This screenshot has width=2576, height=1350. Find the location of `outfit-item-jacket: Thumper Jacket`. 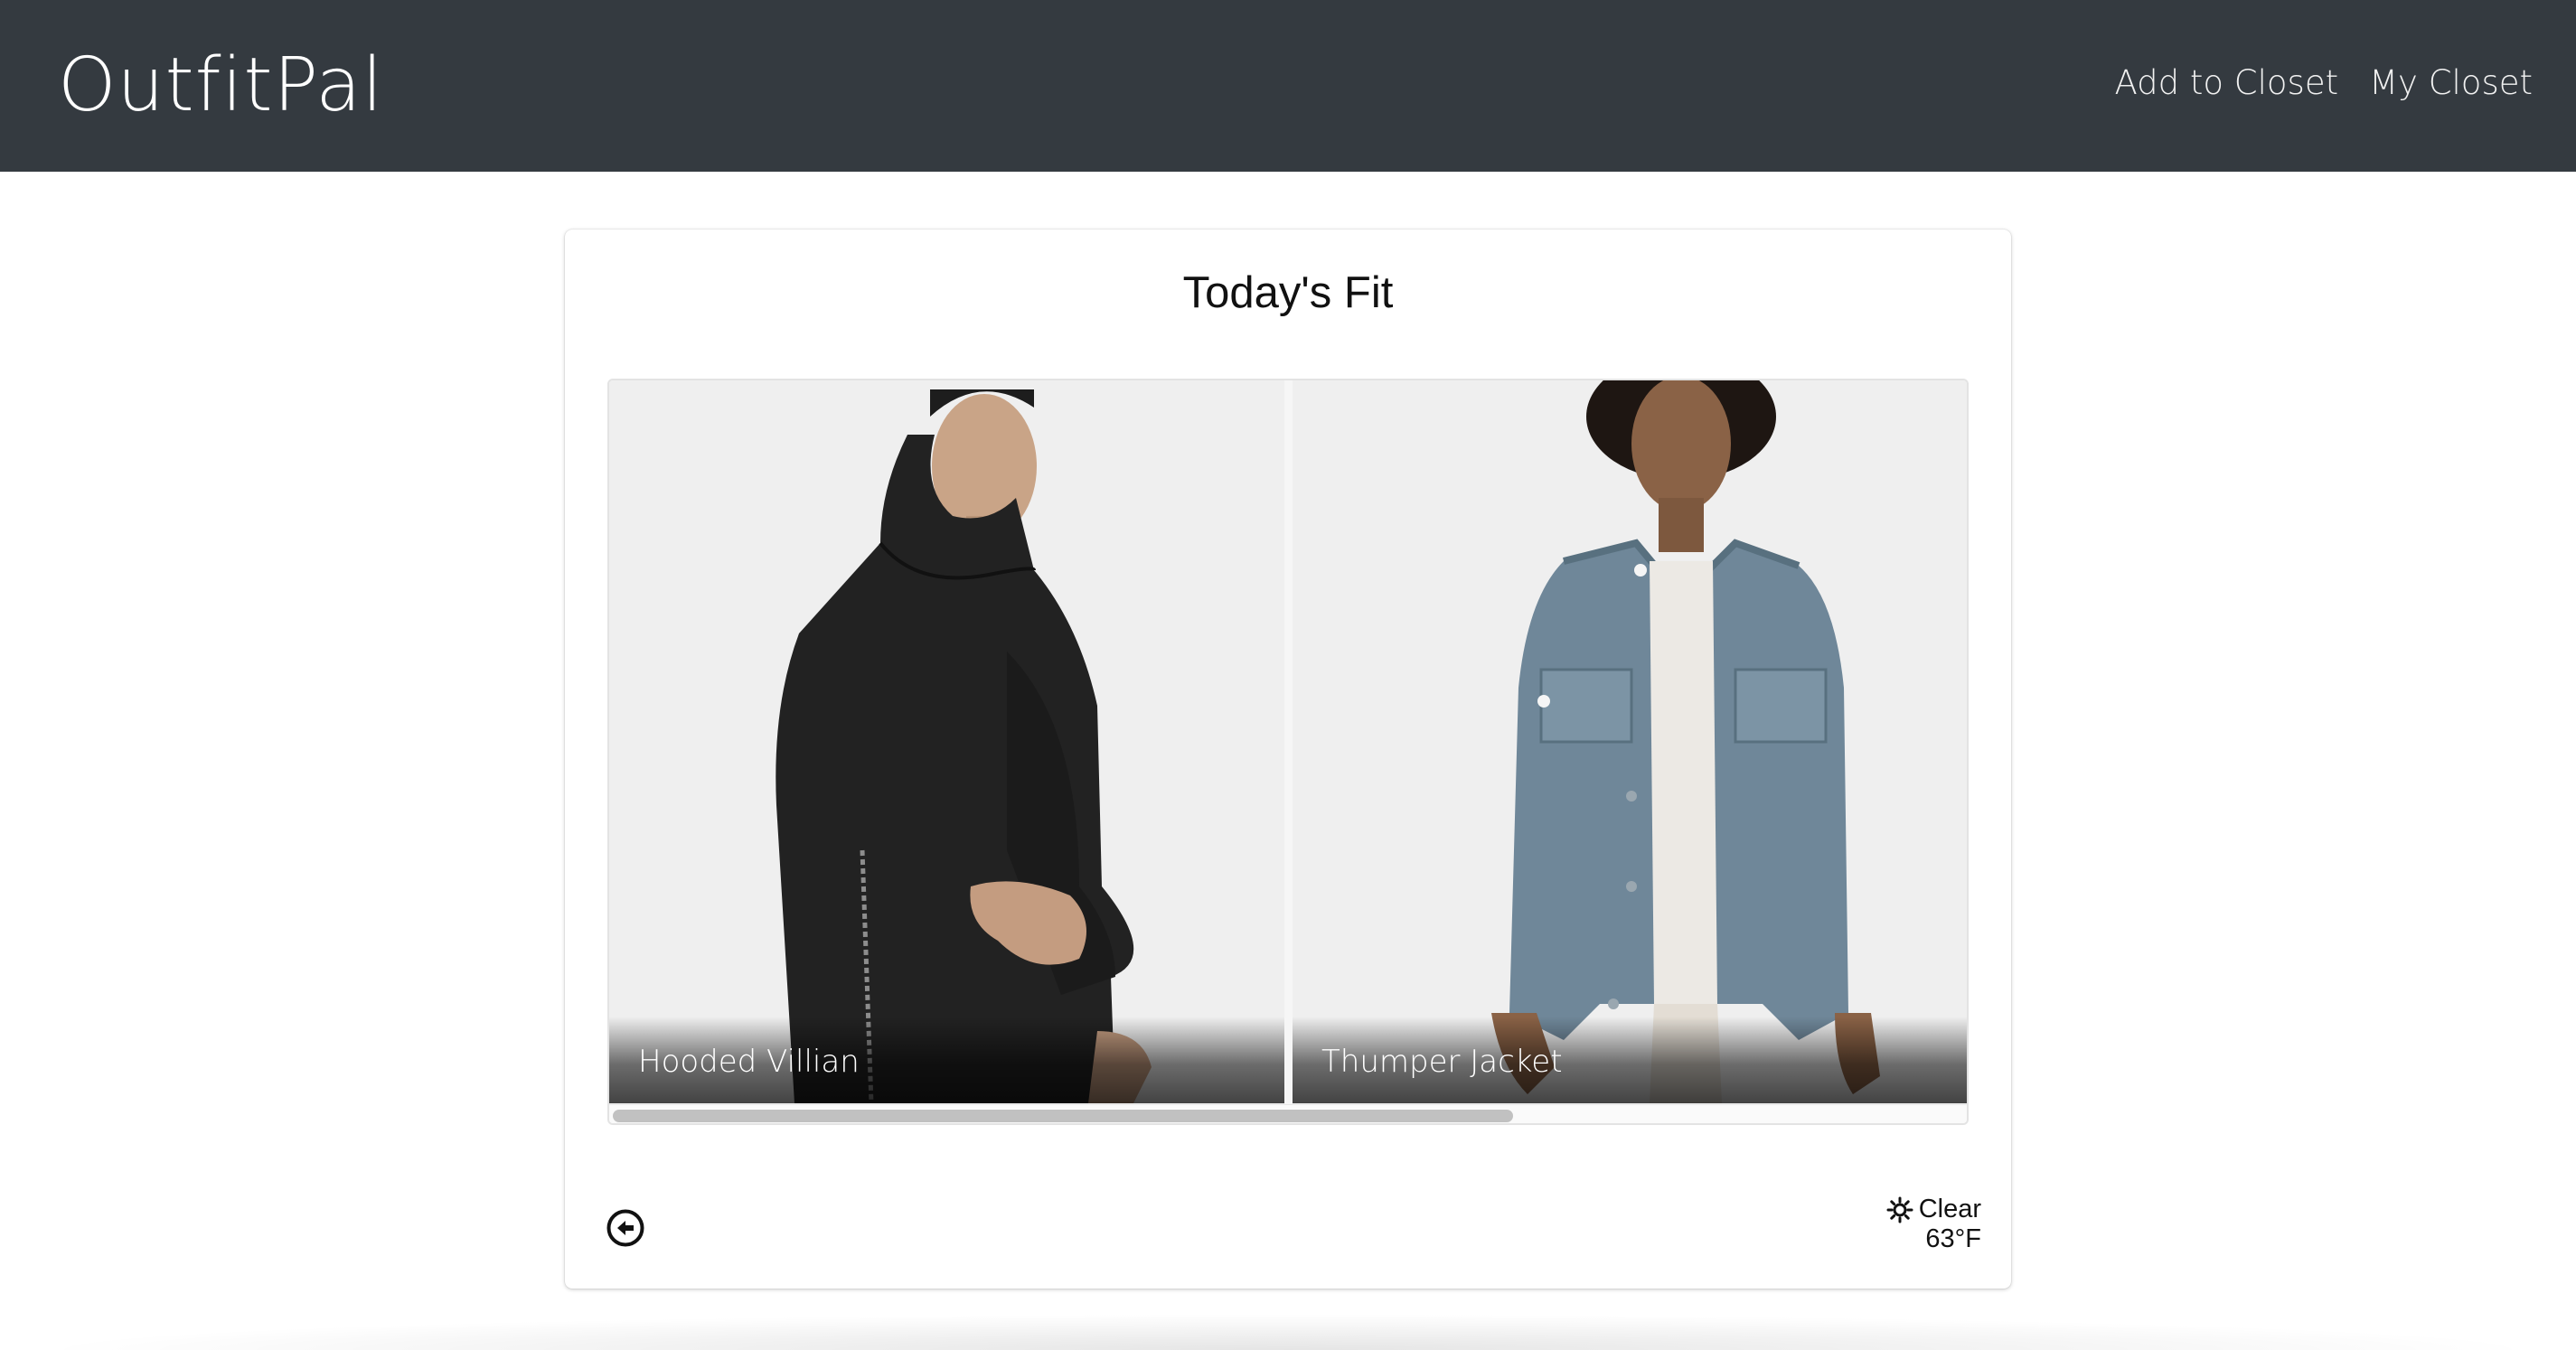

outfit-item-jacket: Thumper Jacket is located at coordinates (1630, 741).